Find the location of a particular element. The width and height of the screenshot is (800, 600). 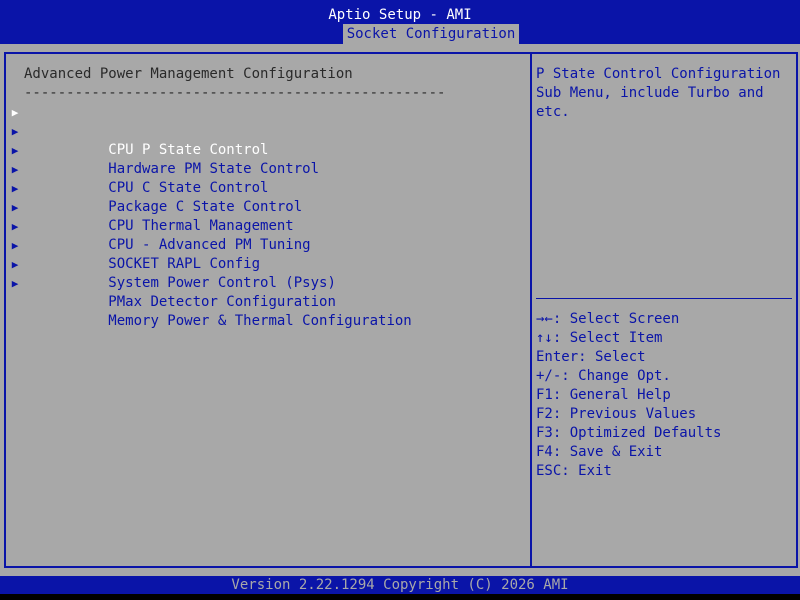

menu-item-label: Memory Power & Thermal Configuration is located at coordinates (260, 321).